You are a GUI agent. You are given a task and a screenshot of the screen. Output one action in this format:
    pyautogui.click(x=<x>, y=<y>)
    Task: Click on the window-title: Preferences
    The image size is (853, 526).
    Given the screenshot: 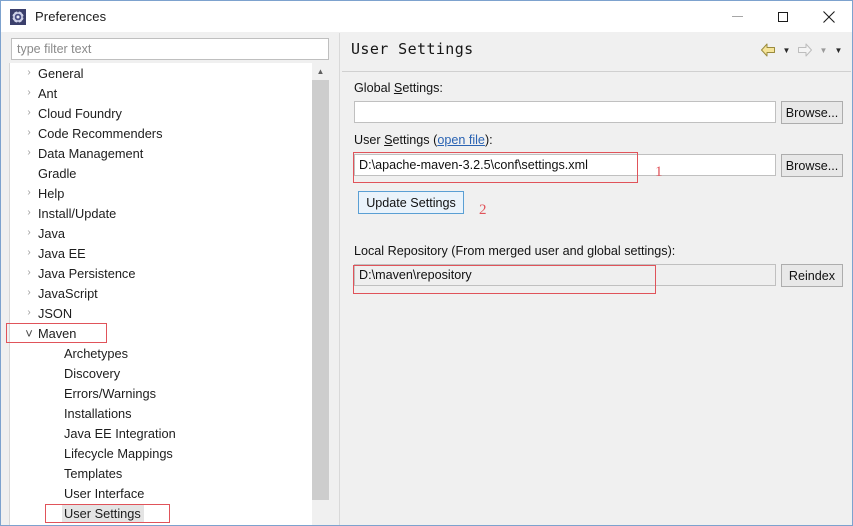 What is the action you would take?
    pyautogui.click(x=71, y=16)
    